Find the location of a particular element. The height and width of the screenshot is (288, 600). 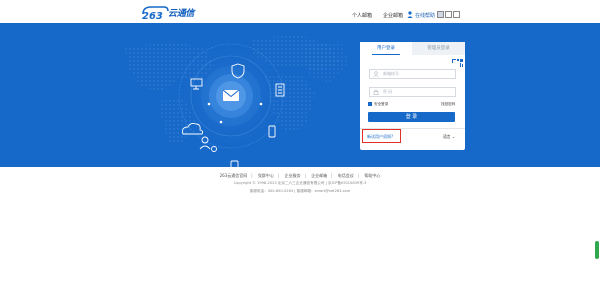

footer-link-service: 企业服务 is located at coordinates (293, 175).